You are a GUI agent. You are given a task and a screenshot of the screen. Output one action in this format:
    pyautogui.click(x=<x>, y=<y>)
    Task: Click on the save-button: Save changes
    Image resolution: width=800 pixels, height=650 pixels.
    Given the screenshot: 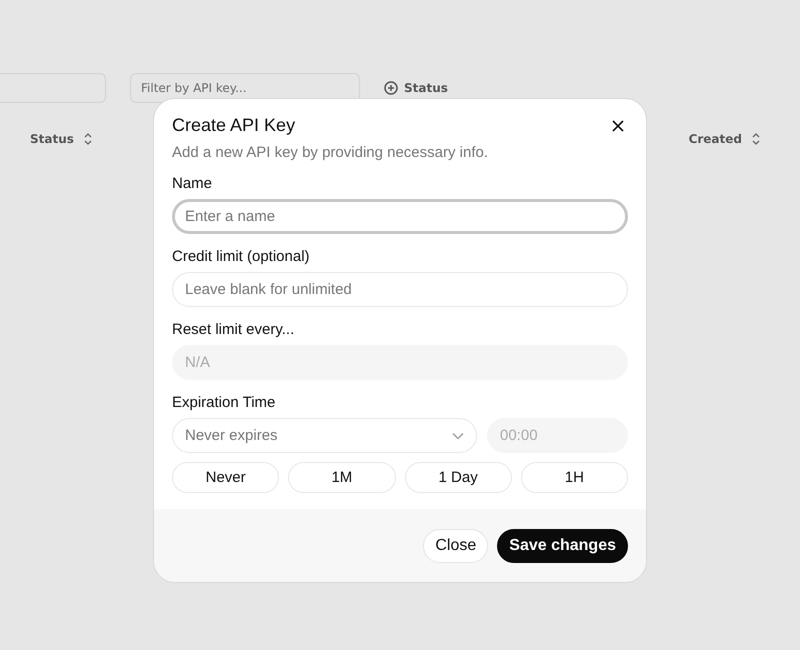 What is the action you would take?
    pyautogui.click(x=562, y=546)
    